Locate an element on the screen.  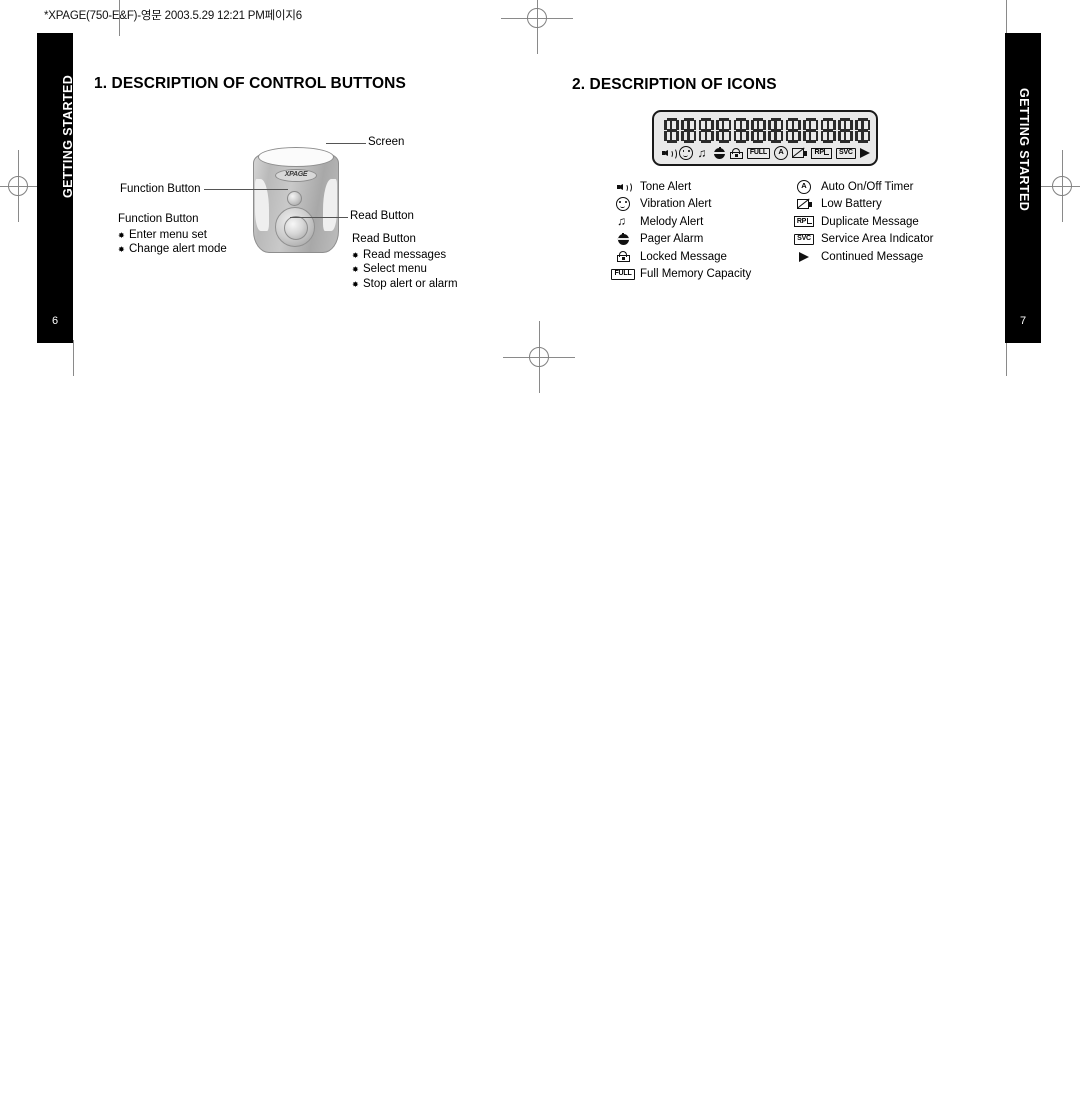
device-side-grip-right is located at coordinates (330, 205).